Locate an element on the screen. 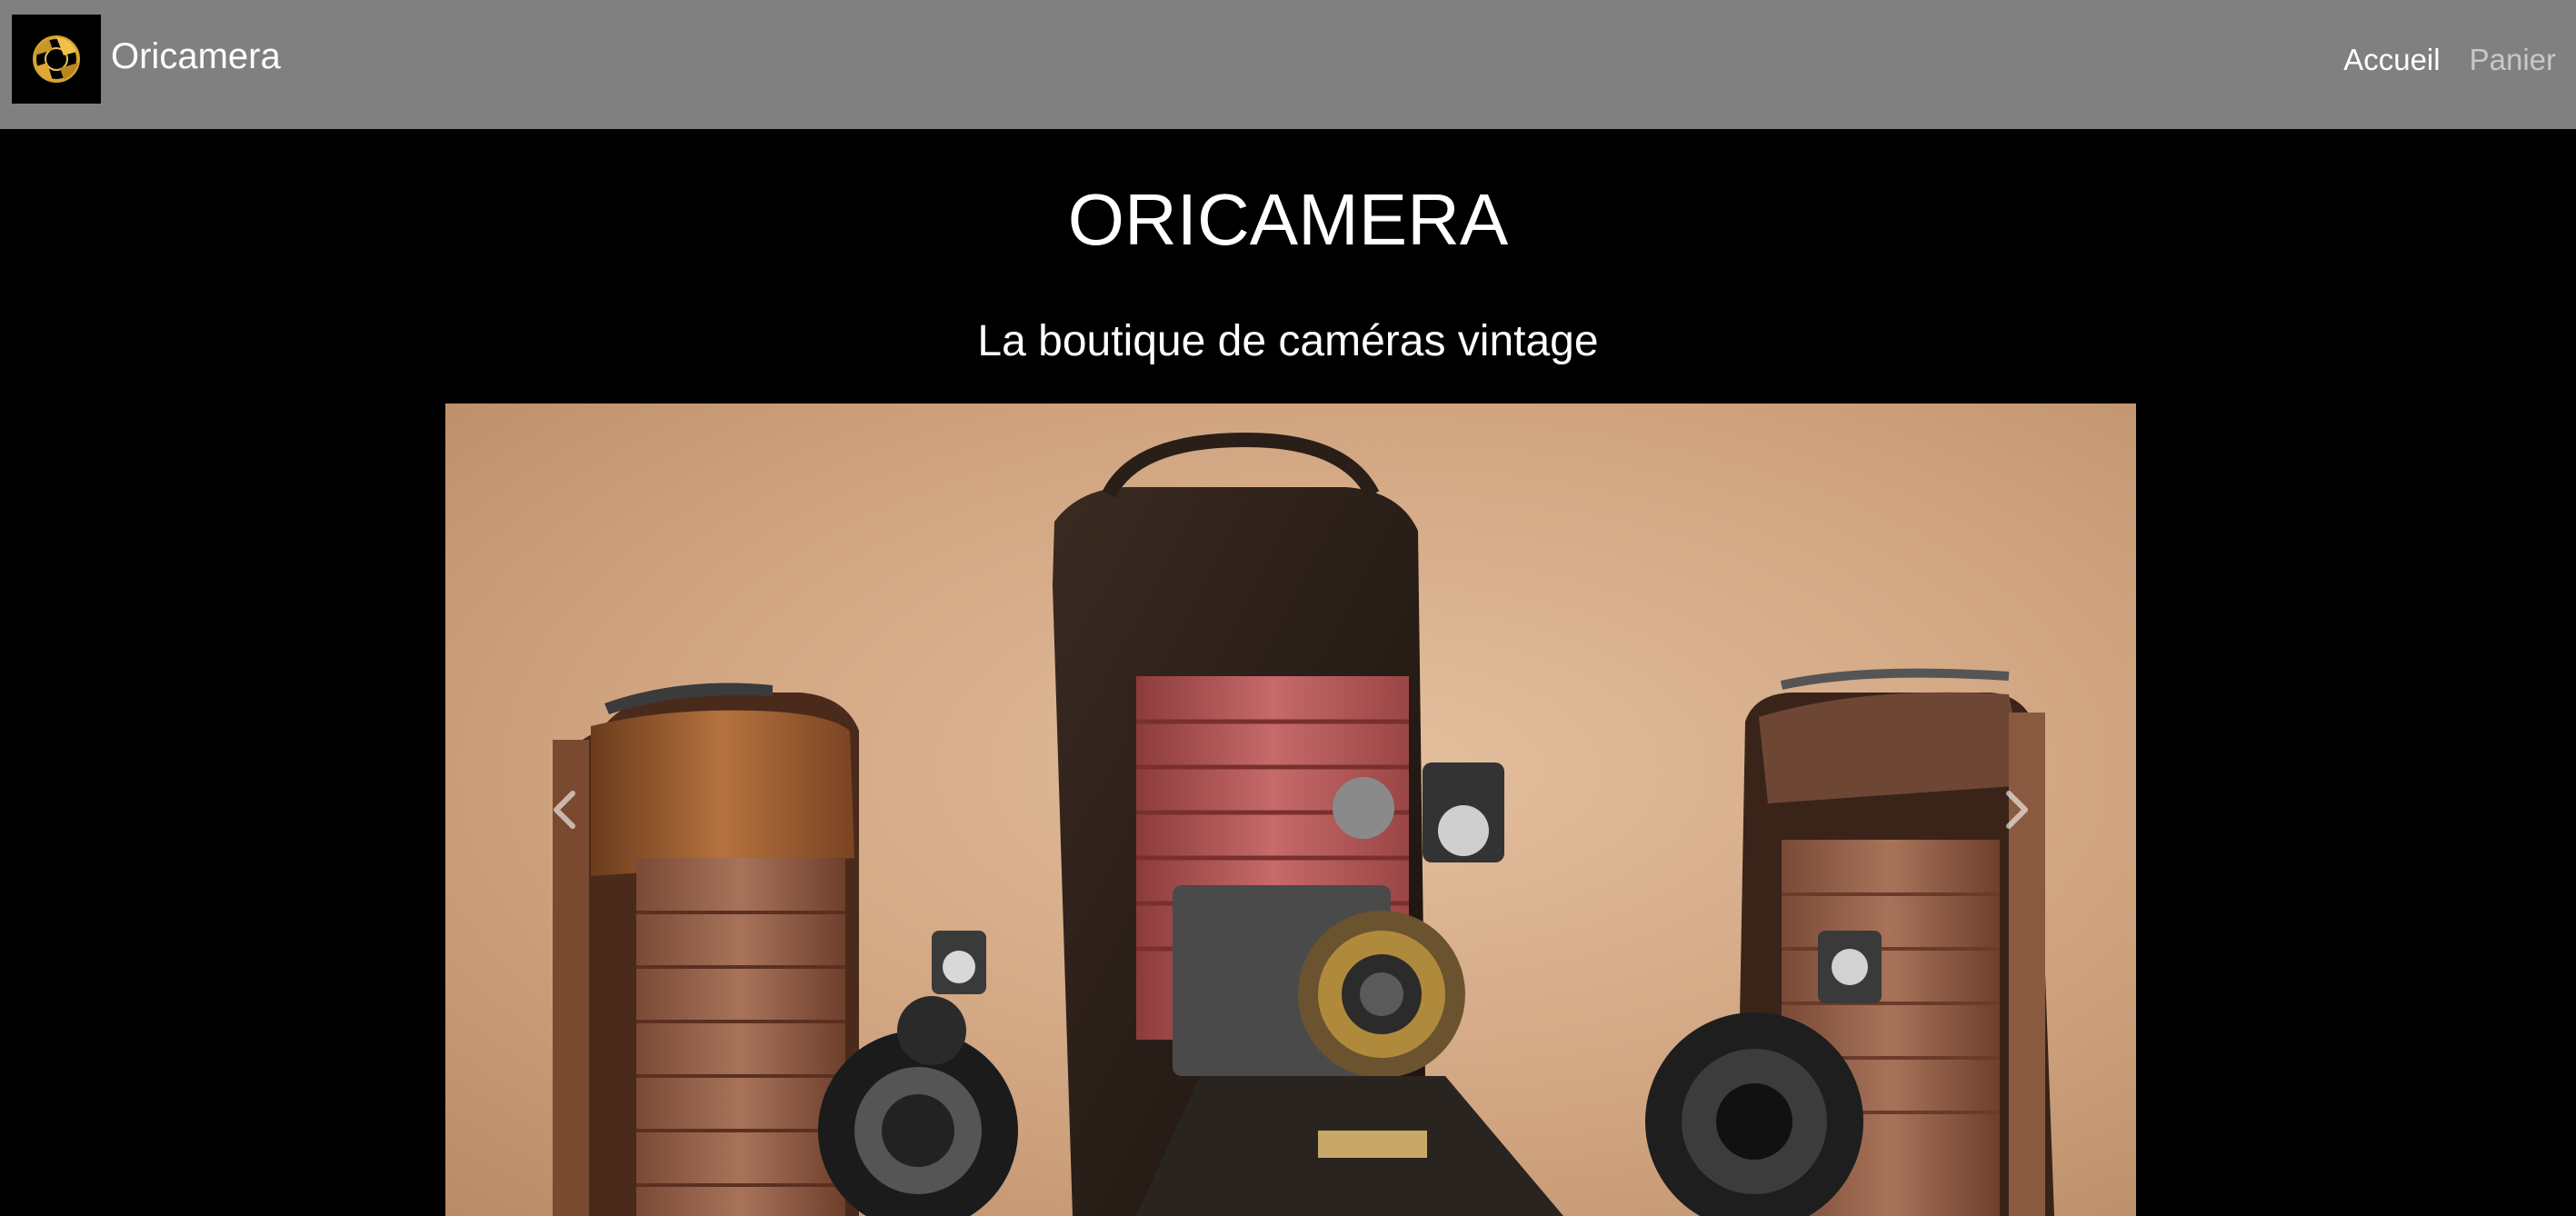 The image size is (2576, 1216). carousel-next-button is located at coordinates (2018, 810).